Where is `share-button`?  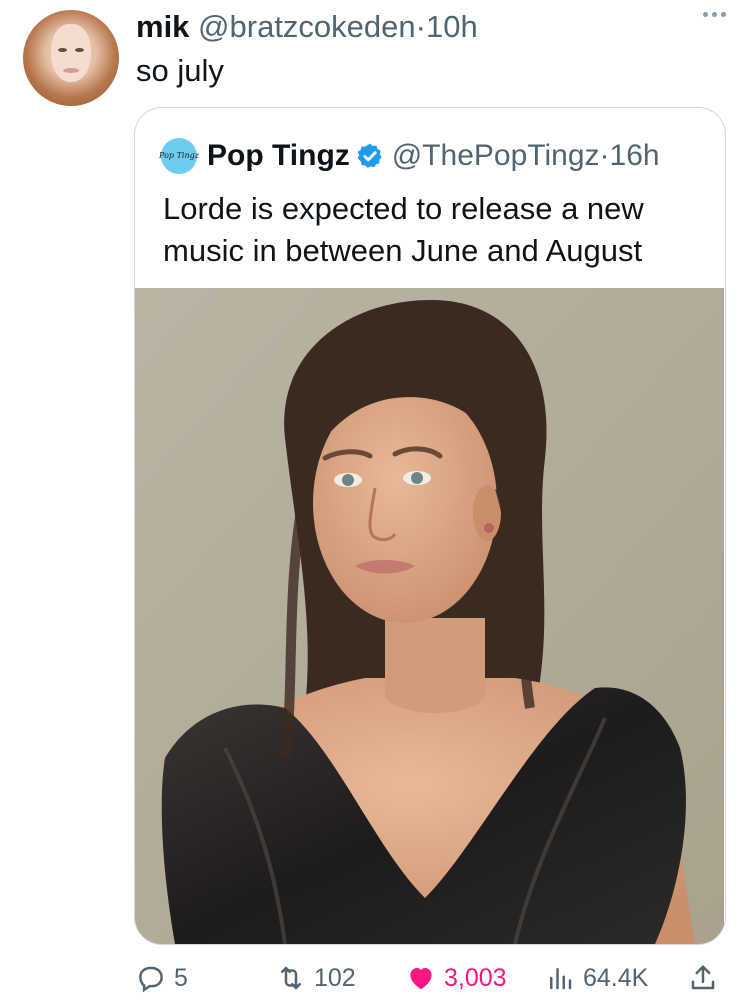 share-button is located at coordinates (707, 978).